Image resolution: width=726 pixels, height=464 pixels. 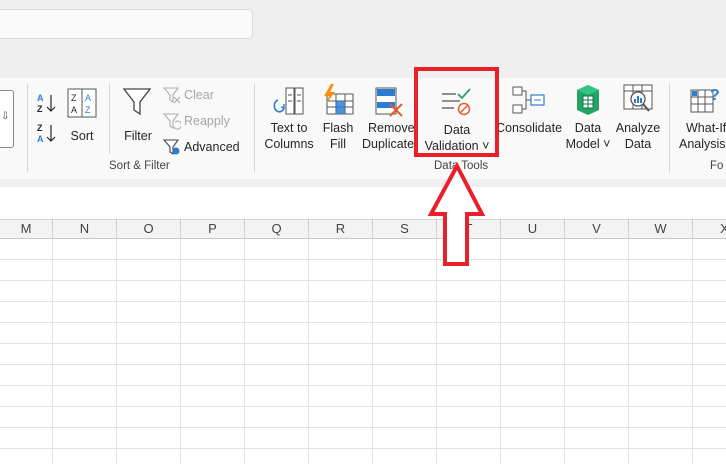 What do you see at coordinates (171, 147) in the screenshot?
I see `advanced-filter-icon` at bounding box center [171, 147].